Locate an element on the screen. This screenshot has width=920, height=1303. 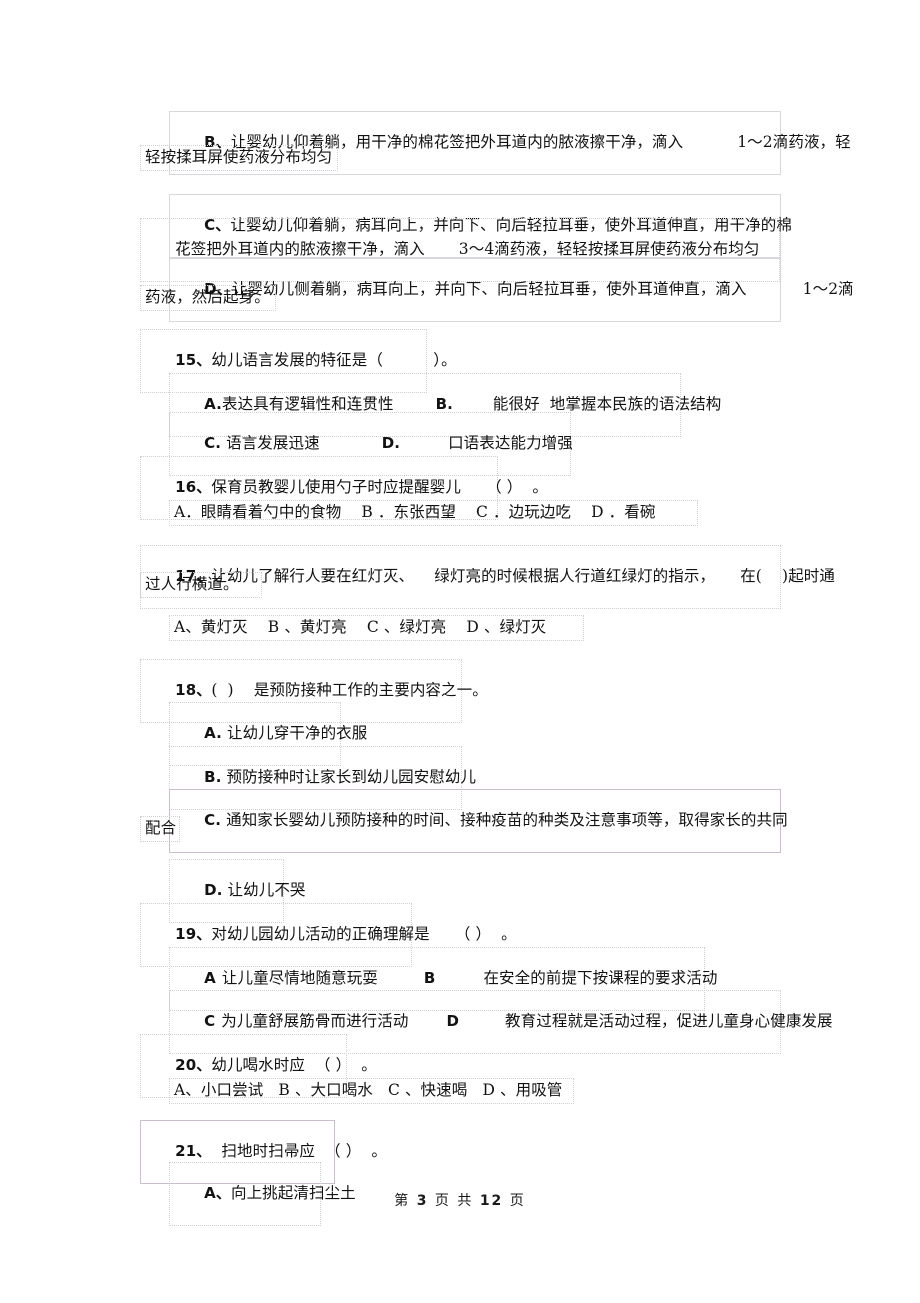
option-d-text: 让婴幼儿侧着躺，病耳向上，并向下、向后轻拉耳垂，使外耳道伸直，滴入 is located at coordinates (489, 289).